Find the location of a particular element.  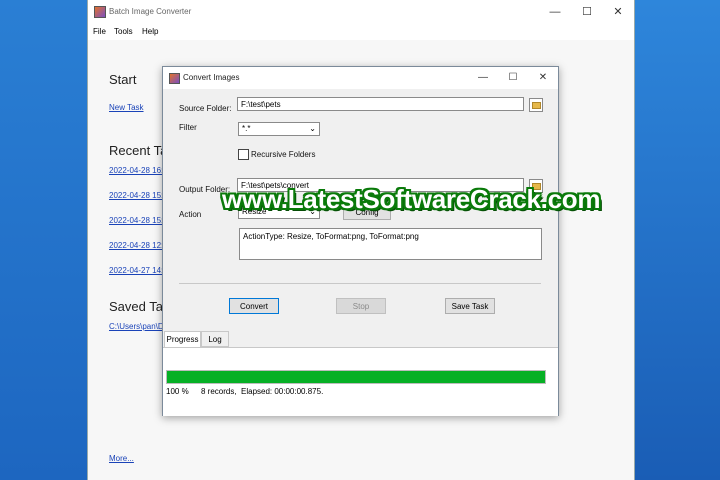

recent-task-link: 2022-04-28 12:1 is located at coordinates (138, 245).